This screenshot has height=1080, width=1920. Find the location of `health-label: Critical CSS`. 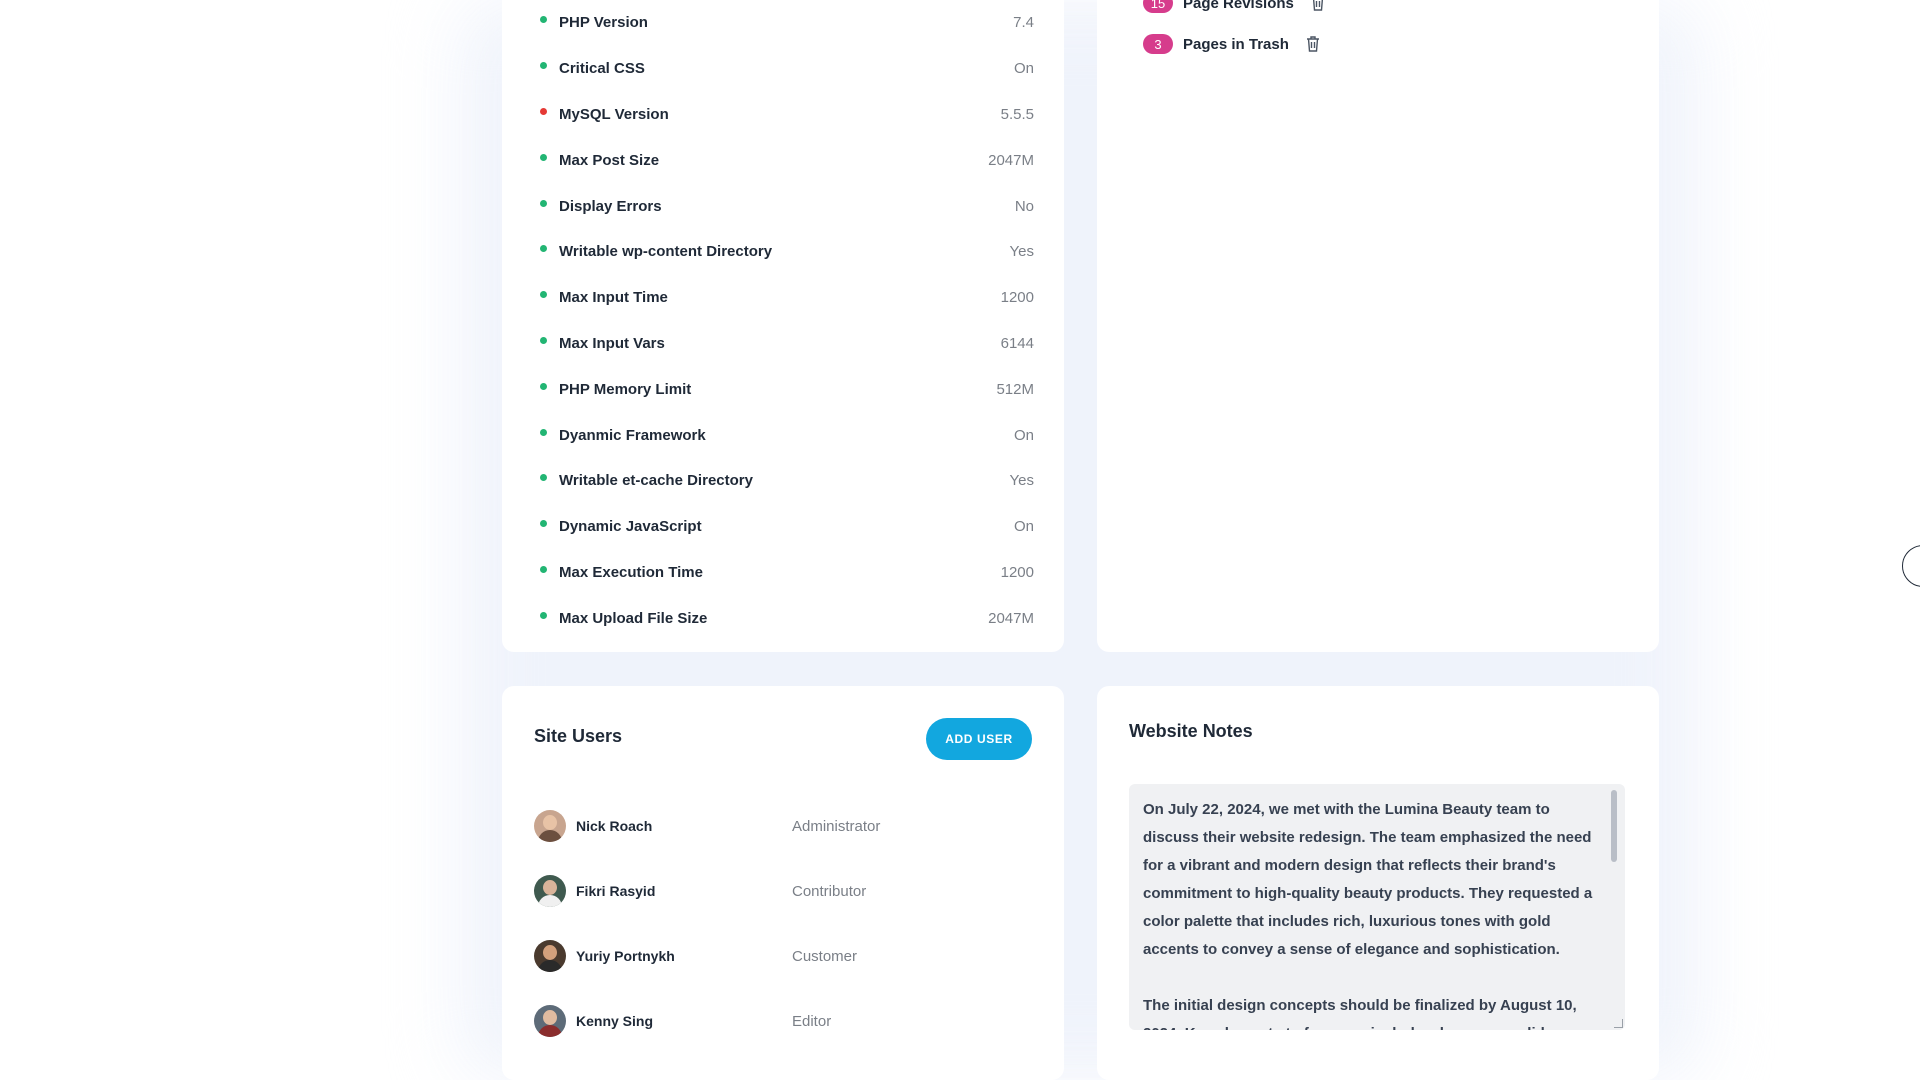

health-label: Critical CSS is located at coordinates (602, 69).